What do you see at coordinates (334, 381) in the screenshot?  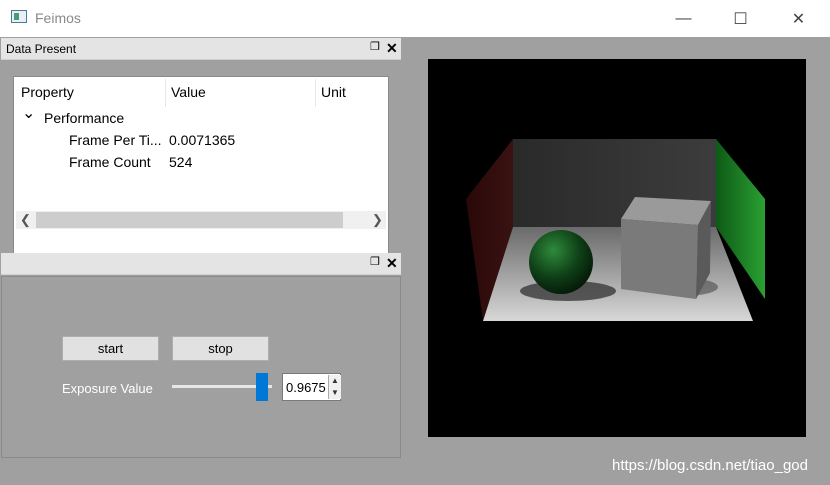 I see `spin-up-icon: ▲` at bounding box center [334, 381].